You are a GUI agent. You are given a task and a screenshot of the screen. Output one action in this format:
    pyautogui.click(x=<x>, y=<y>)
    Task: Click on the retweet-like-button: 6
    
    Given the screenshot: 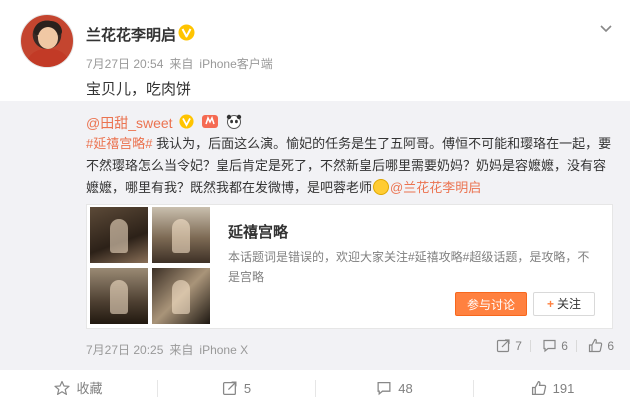 What is the action you would take?
    pyautogui.click(x=601, y=345)
    